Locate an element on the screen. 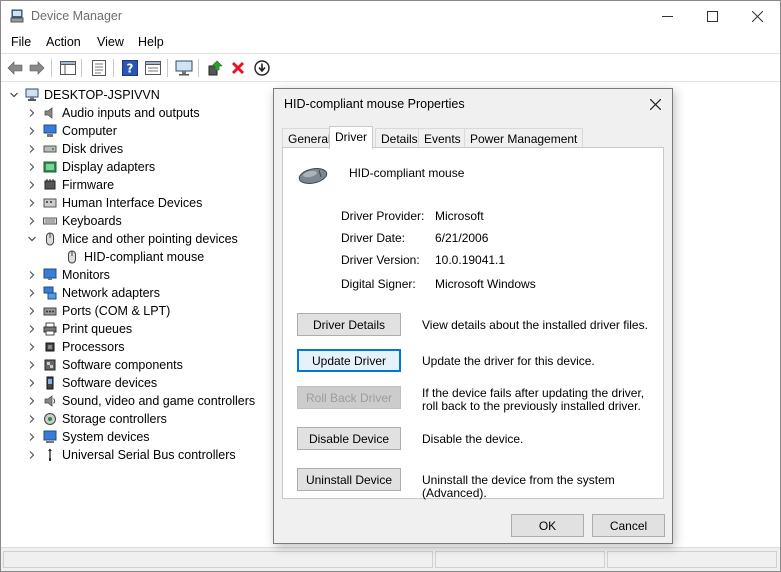 Image resolution: width=781 pixels, height=572 pixels. toolbar-separator is located at coordinates (167, 68).